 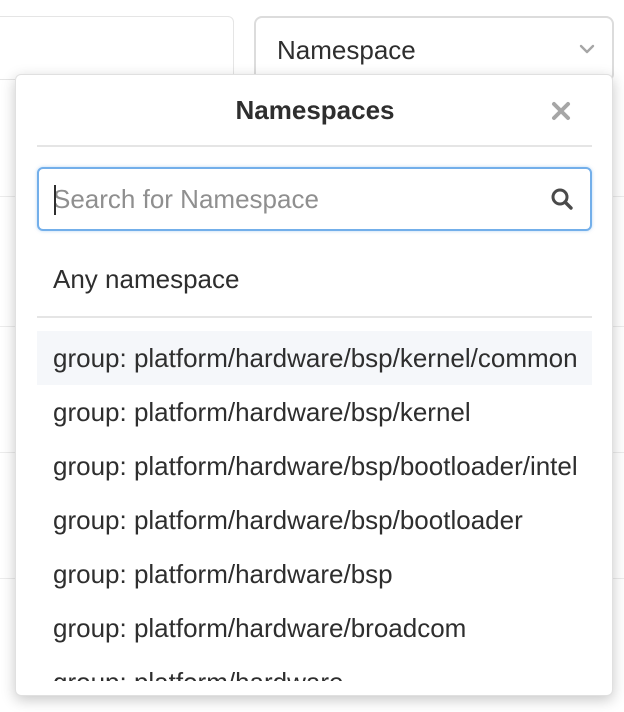 I want to click on namespace-search-input, so click(x=293, y=199).